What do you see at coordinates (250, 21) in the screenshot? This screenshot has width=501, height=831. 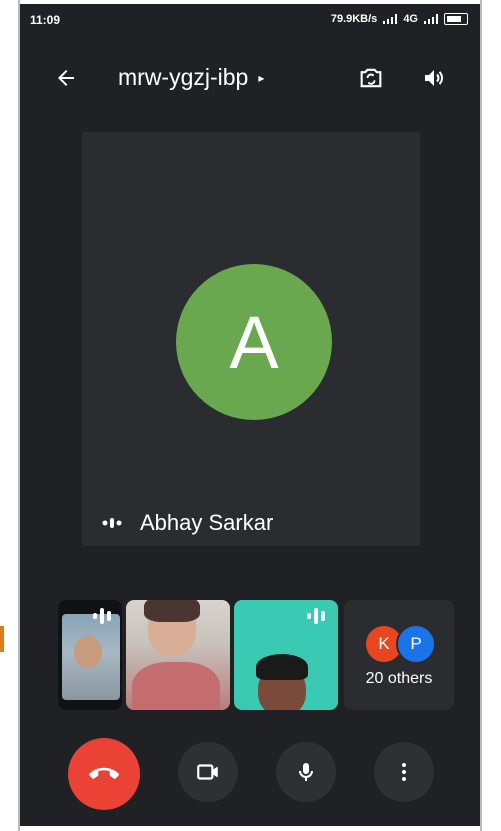 I see `status-bar: 11:09 79.9KB/s 4G` at bounding box center [250, 21].